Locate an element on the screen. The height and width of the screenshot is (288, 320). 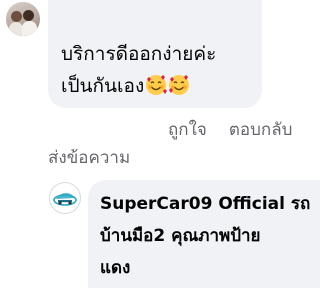
reply-line-1: SuperCar09 Official รถ is located at coordinates (210, 204).